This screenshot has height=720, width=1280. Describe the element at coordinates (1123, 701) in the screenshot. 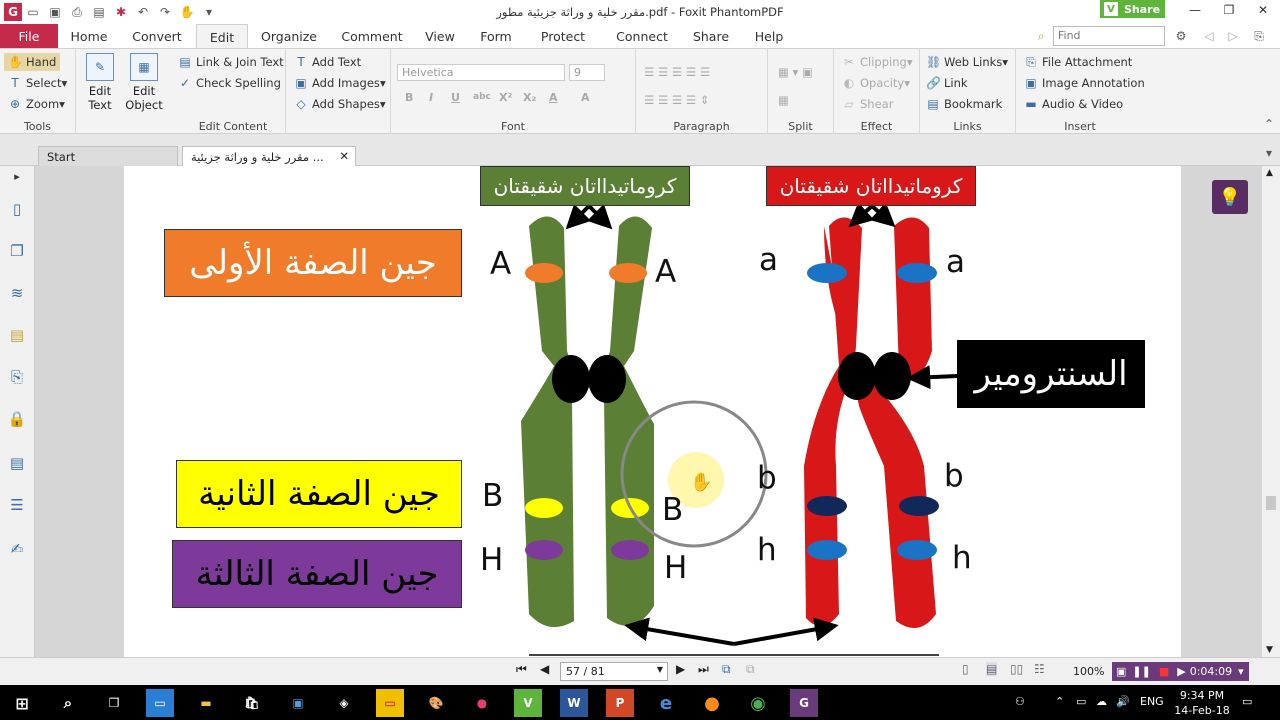

I see `volume-icon: 🔊` at that location.